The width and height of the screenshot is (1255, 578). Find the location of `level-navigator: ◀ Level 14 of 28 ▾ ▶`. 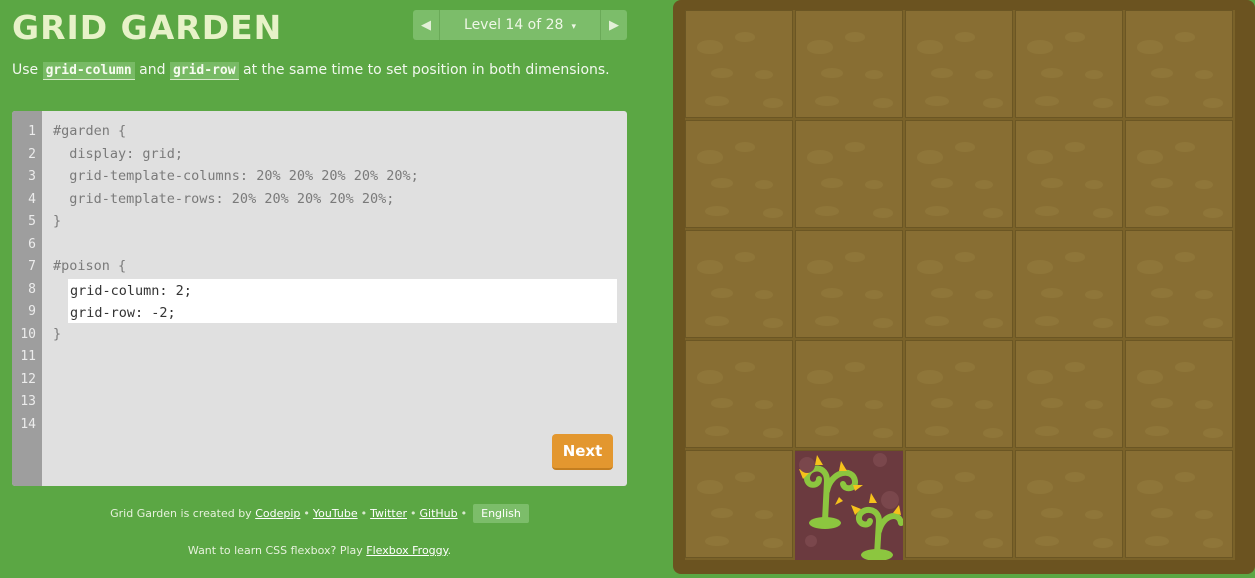

level-navigator: ◀ Level 14 of 28 ▾ ▶ is located at coordinates (520, 25).